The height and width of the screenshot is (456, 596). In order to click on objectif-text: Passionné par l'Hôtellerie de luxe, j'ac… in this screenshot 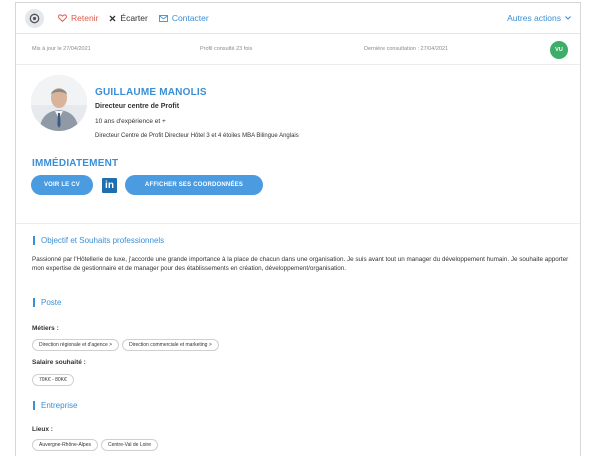, I will do `click(300, 264)`.